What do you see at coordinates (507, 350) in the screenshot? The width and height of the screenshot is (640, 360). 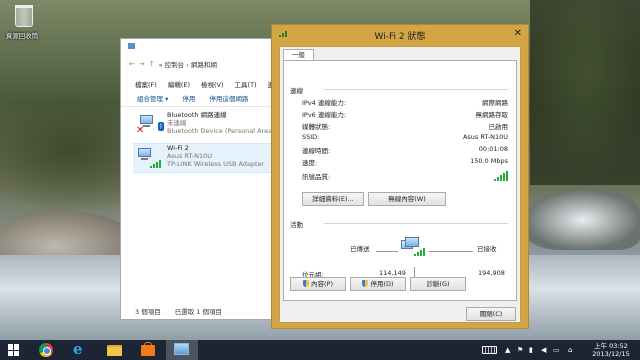 I see `show-hidden-icons-chevron-icon: ▲` at bounding box center [507, 350].